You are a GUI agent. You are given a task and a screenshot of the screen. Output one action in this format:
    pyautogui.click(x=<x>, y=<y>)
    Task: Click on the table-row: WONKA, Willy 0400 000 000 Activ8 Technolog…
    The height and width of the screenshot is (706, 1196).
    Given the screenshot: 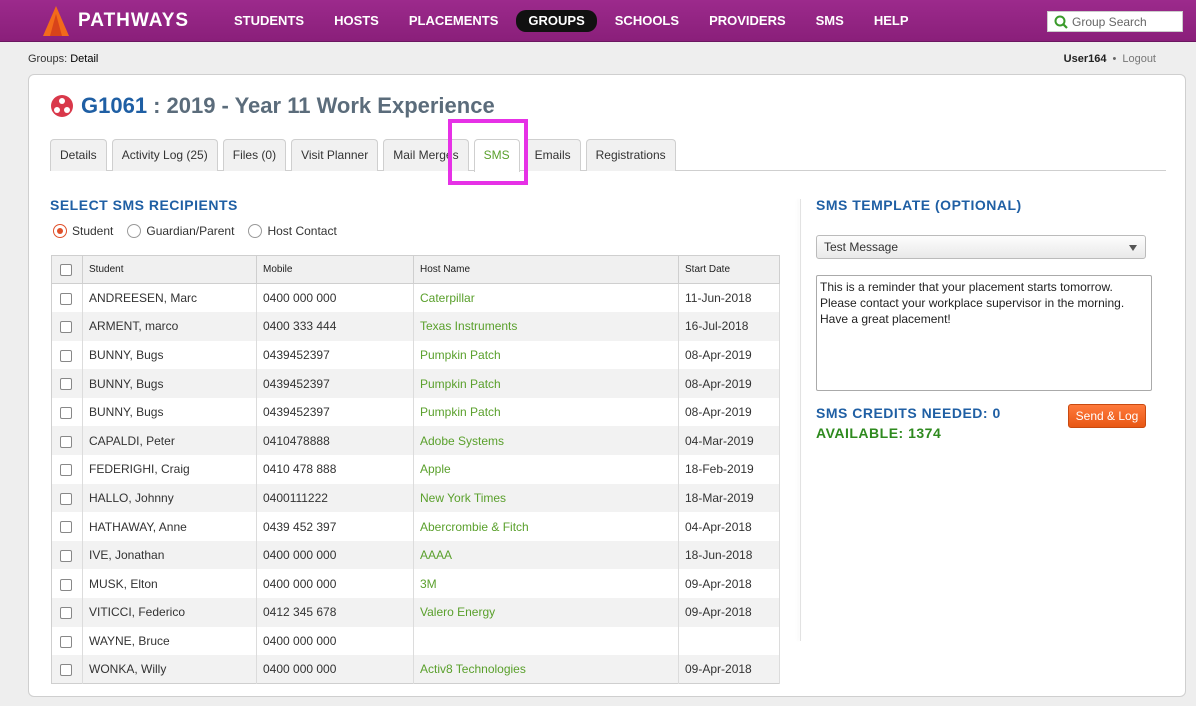 What is the action you would take?
    pyautogui.click(x=415, y=669)
    